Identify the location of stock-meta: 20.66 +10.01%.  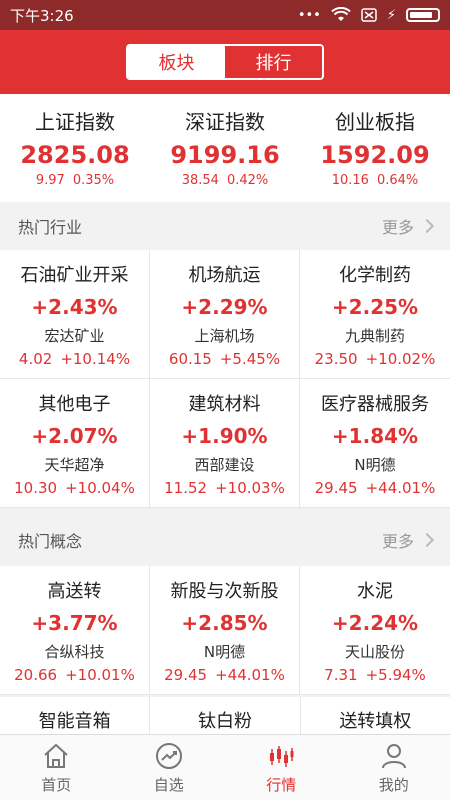
(74, 675).